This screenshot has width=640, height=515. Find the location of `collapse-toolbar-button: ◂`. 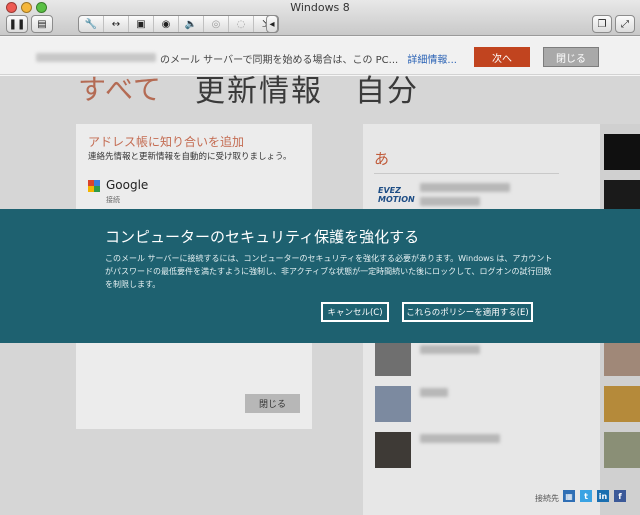

collapse-toolbar-button: ◂ is located at coordinates (272, 24).